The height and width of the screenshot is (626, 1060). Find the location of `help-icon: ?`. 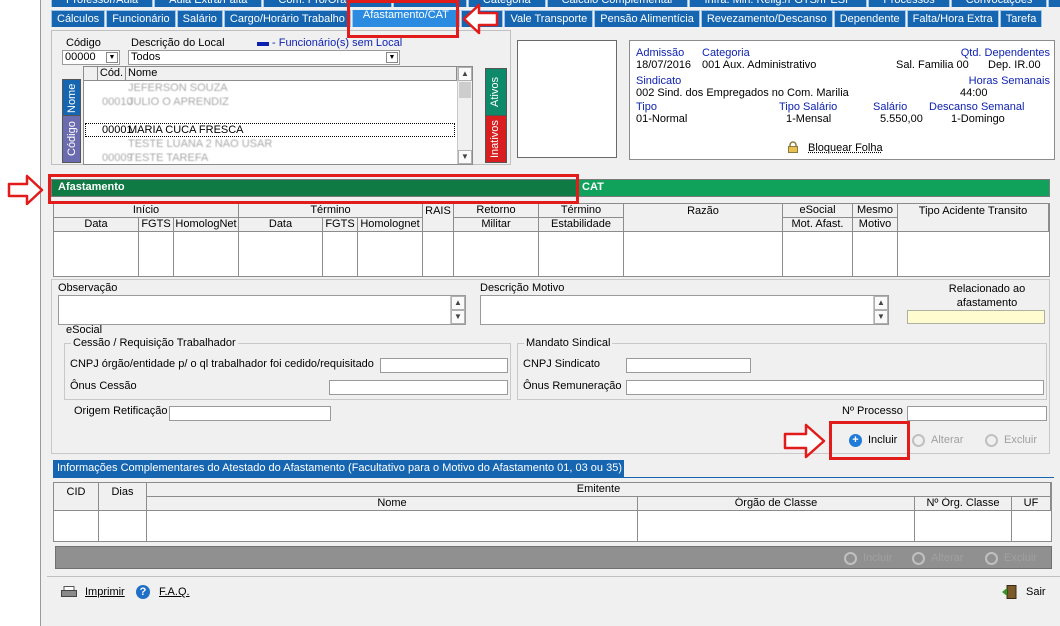

help-icon: ? is located at coordinates (143, 592).